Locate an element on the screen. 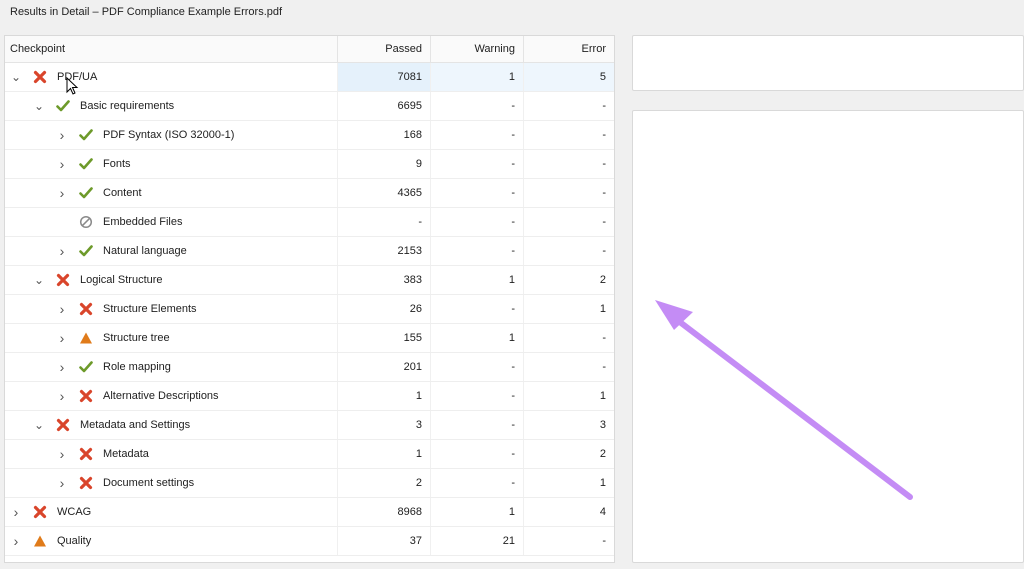  warning-triangle-icon is located at coordinates (40, 541).